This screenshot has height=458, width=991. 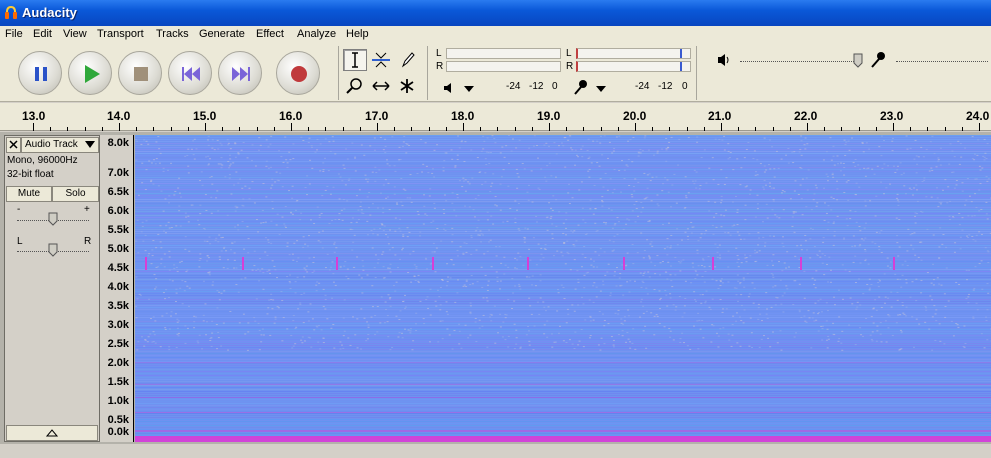 I want to click on skip-to-end-button, so click(x=240, y=73).